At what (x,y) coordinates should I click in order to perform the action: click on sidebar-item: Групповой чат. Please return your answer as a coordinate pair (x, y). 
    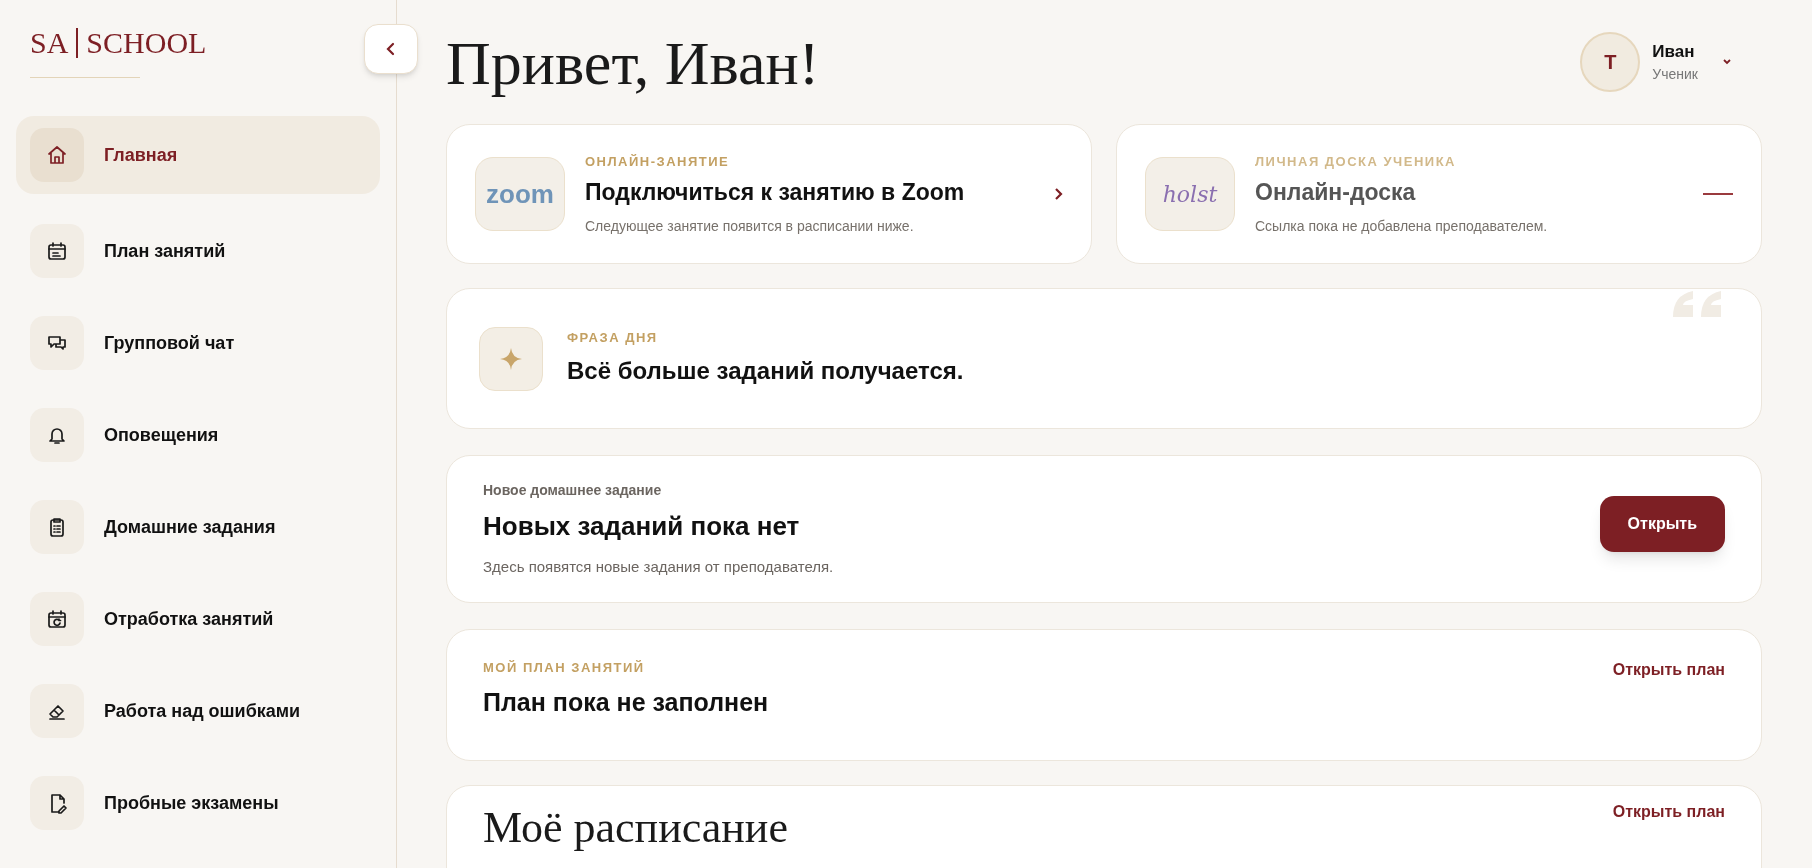
    Looking at the image, I should click on (198, 343).